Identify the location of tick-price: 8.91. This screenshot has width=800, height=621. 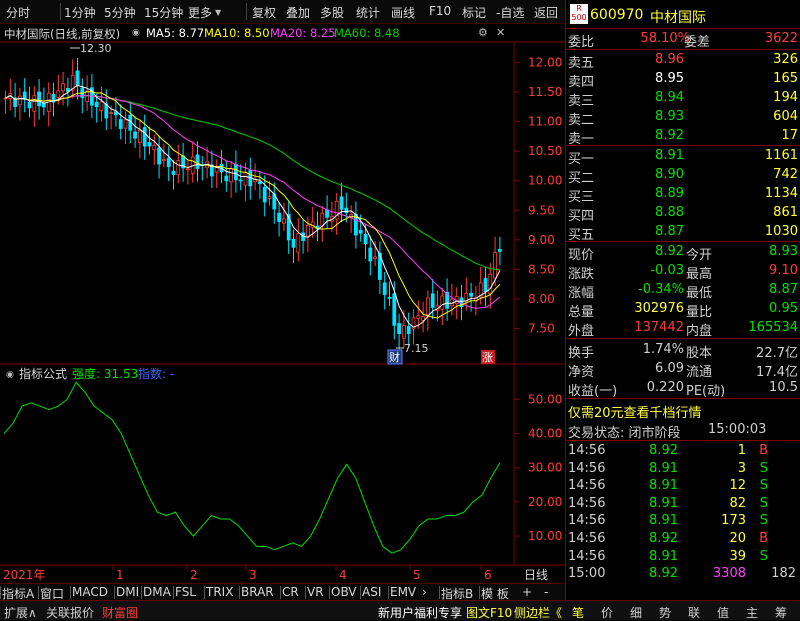
(663, 468).